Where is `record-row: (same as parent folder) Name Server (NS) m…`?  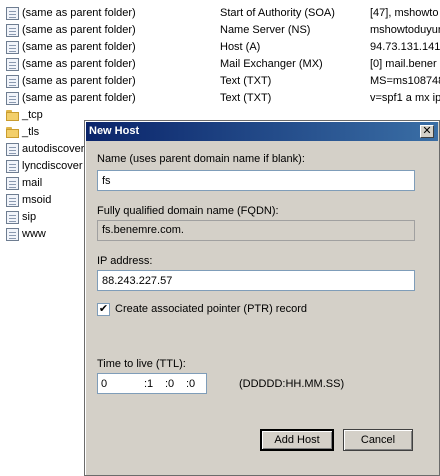
record-row: (same as parent folder) Name Server (NS) m… is located at coordinates (220, 30).